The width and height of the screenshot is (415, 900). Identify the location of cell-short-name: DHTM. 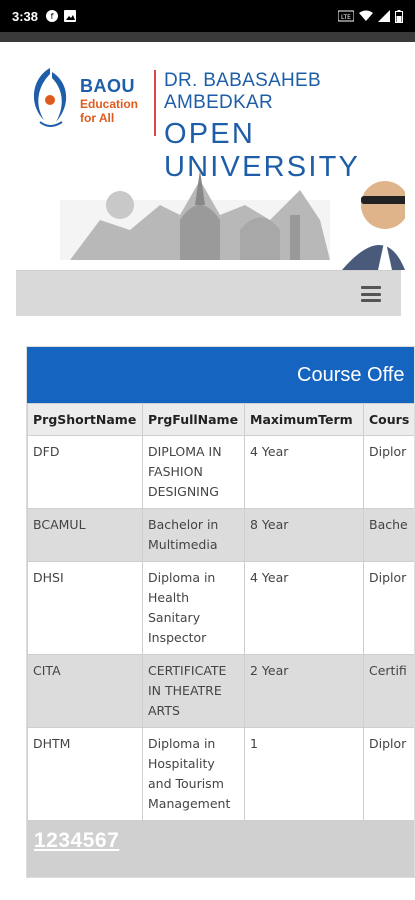
(85, 774).